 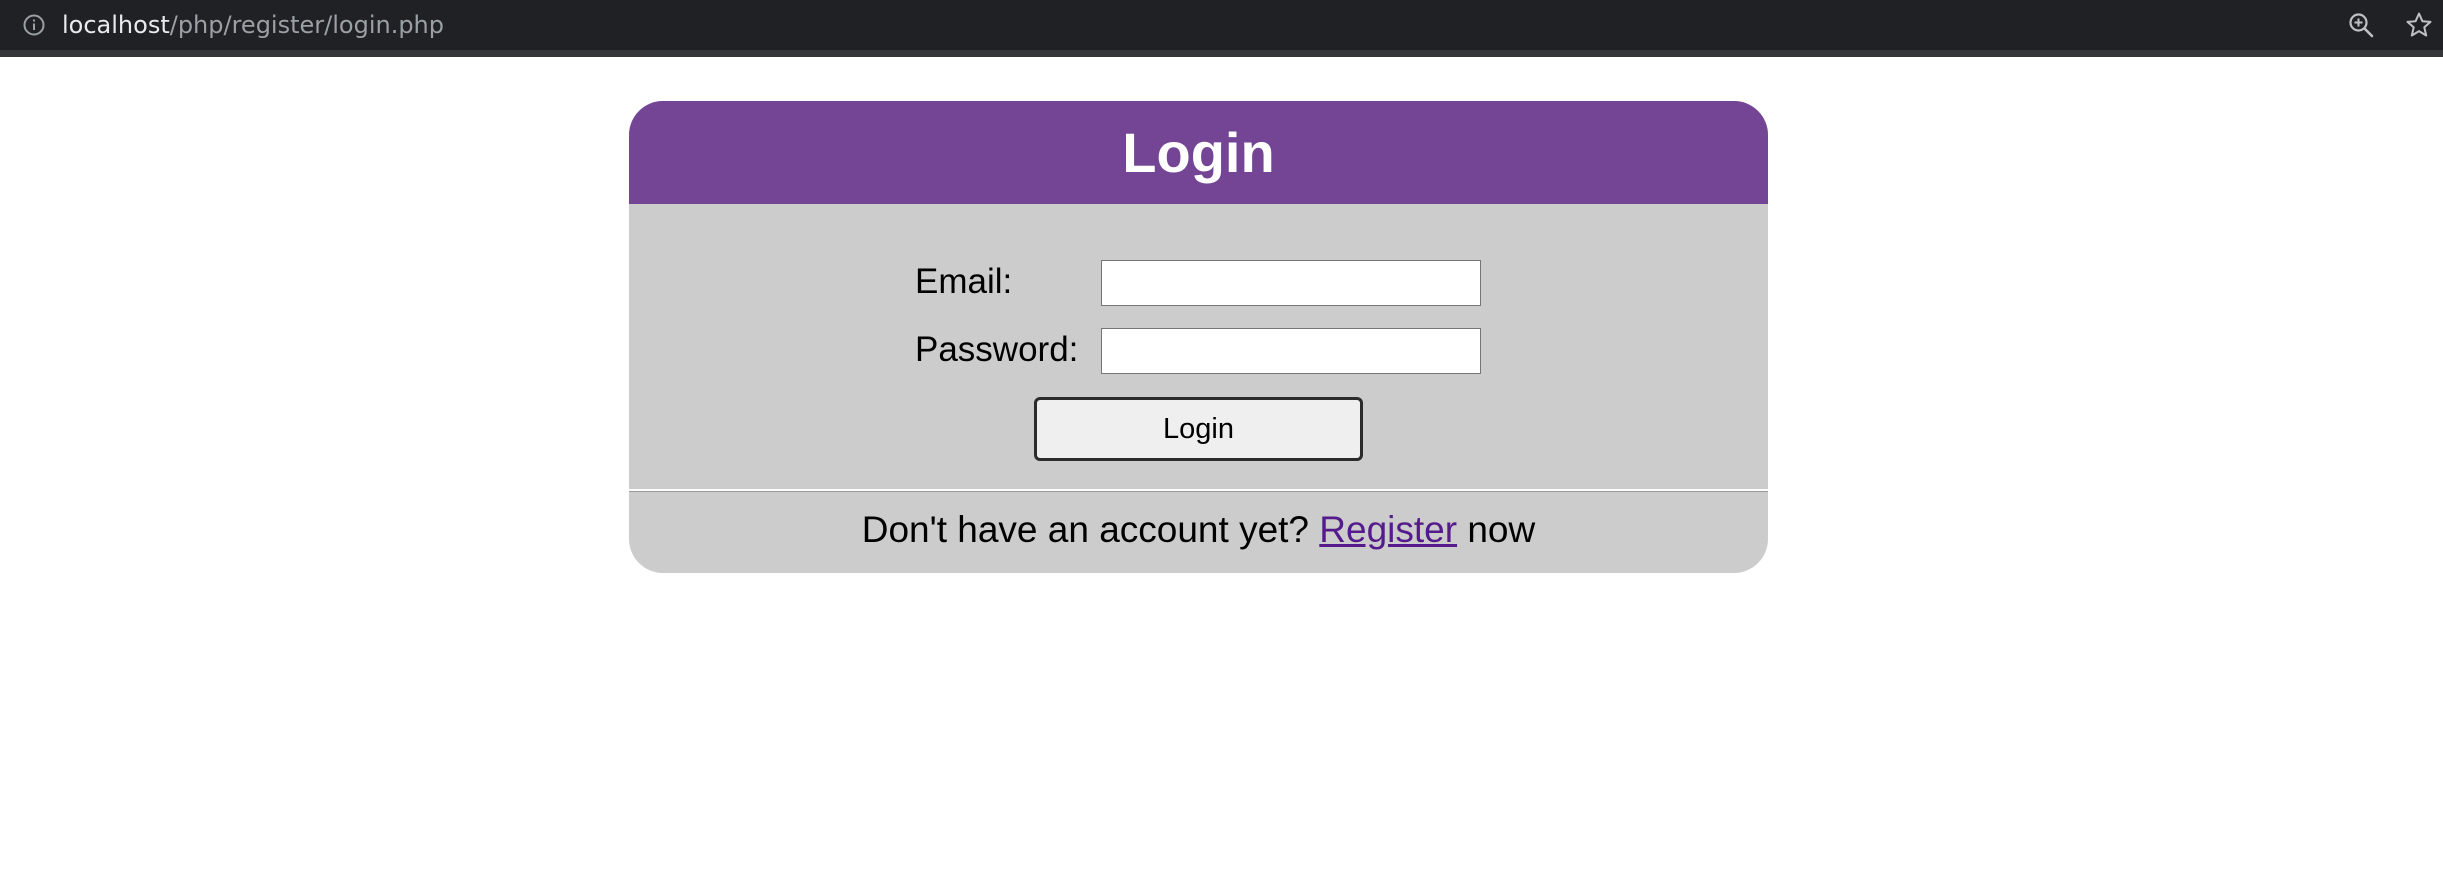 What do you see at coordinates (34, 25) in the screenshot?
I see `info-icon` at bounding box center [34, 25].